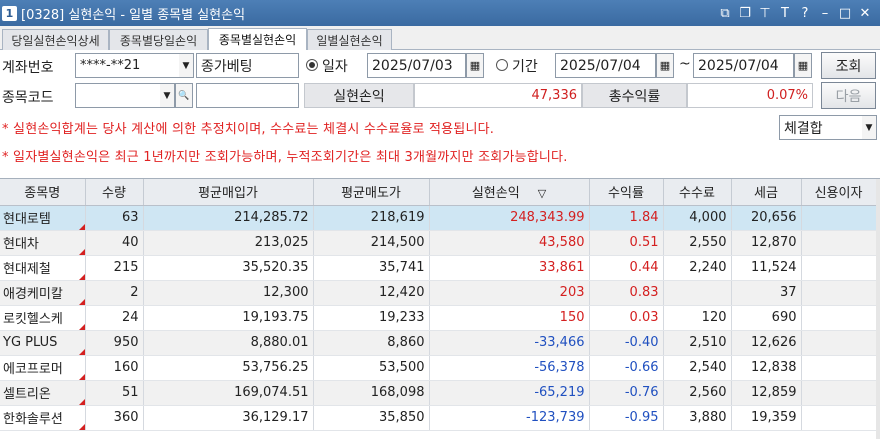 The height and width of the screenshot is (439, 880). I want to click on stock-name-field, so click(247, 95).